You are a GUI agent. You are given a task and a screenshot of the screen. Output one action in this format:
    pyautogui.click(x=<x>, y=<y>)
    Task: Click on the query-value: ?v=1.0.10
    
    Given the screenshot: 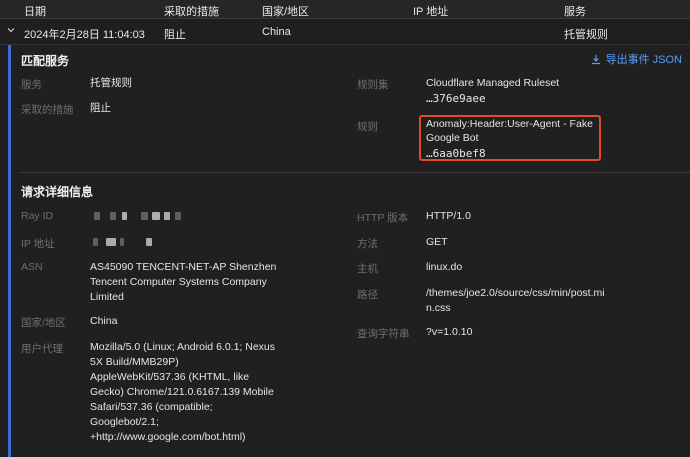 What is the action you would take?
    pyautogui.click(x=449, y=332)
    